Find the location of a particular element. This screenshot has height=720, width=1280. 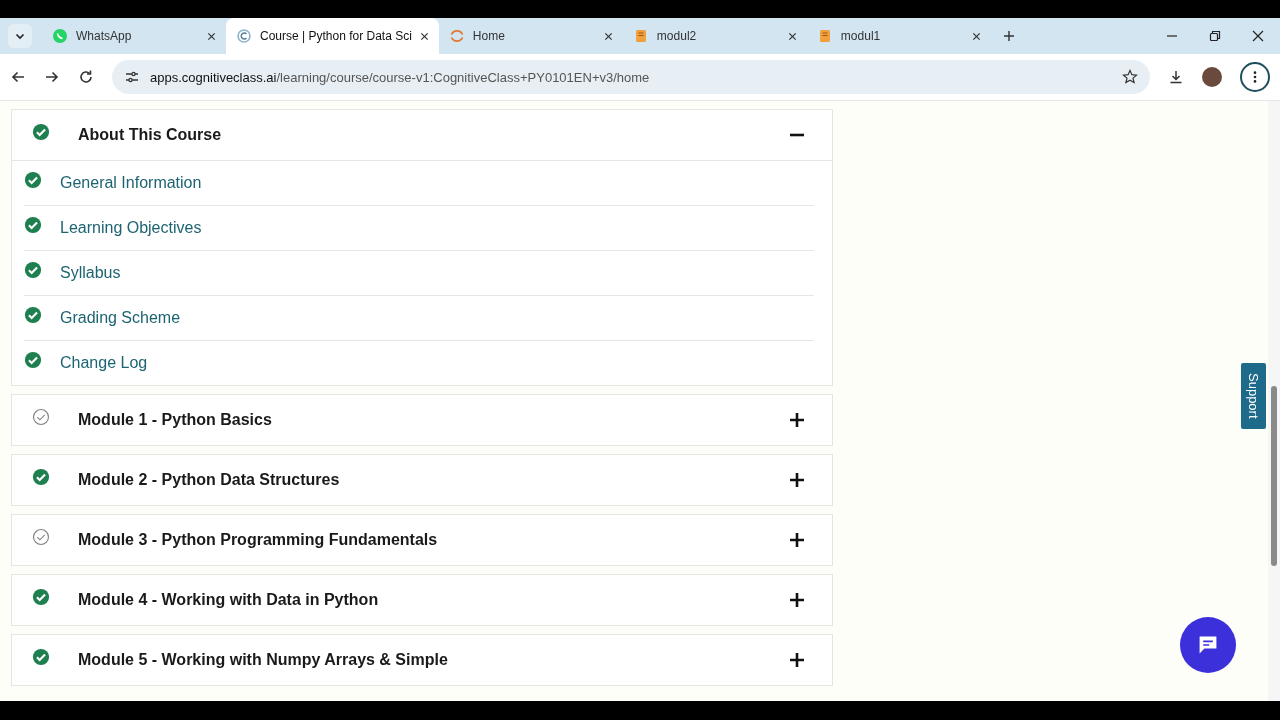

new-tab-icon is located at coordinates (1008, 36).